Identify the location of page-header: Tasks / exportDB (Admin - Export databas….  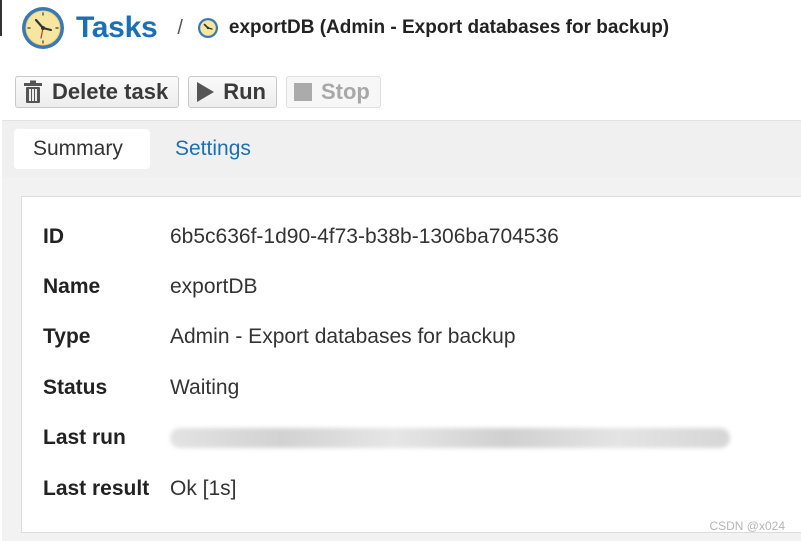
(344, 28).